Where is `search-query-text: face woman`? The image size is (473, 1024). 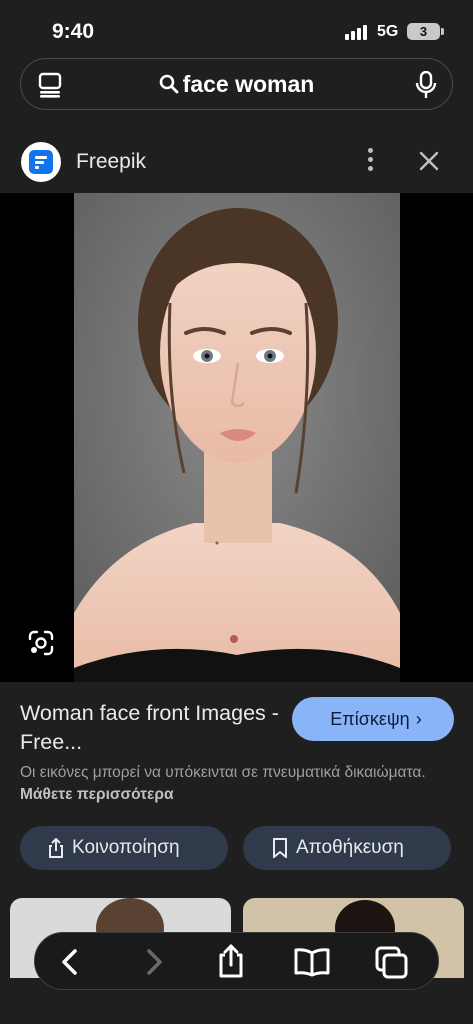 search-query-text: face woman is located at coordinates (248, 84).